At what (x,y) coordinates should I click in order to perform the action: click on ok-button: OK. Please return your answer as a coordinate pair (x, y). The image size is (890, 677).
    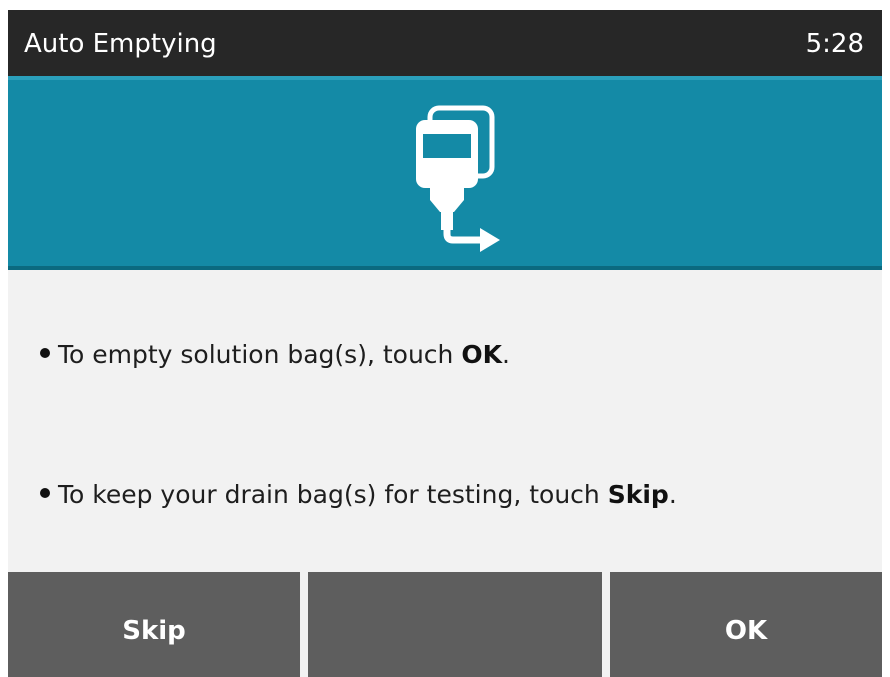
    Looking at the image, I should click on (746, 624).